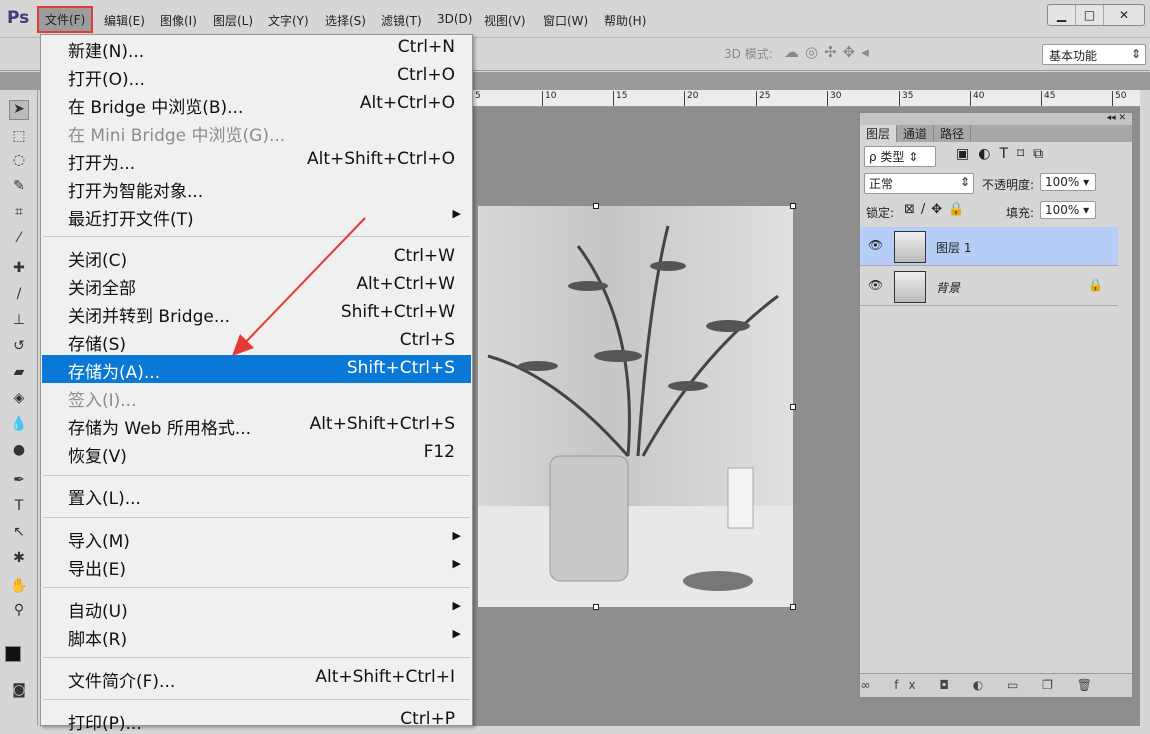 The width and height of the screenshot is (1150, 734). What do you see at coordinates (1020, 213) in the screenshot?
I see `fill-label: 填充:` at bounding box center [1020, 213].